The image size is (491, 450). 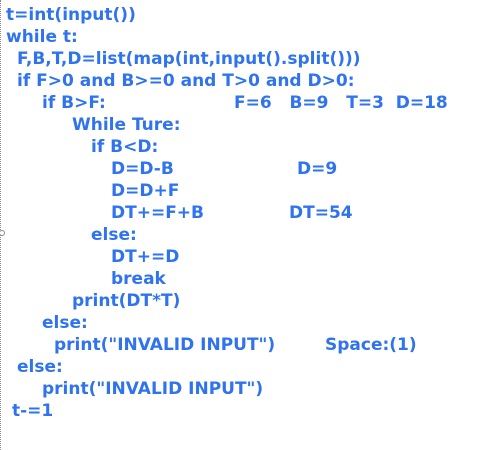 What do you see at coordinates (74, 103) in the screenshot?
I see `code-line-5: if B>F:` at bounding box center [74, 103].